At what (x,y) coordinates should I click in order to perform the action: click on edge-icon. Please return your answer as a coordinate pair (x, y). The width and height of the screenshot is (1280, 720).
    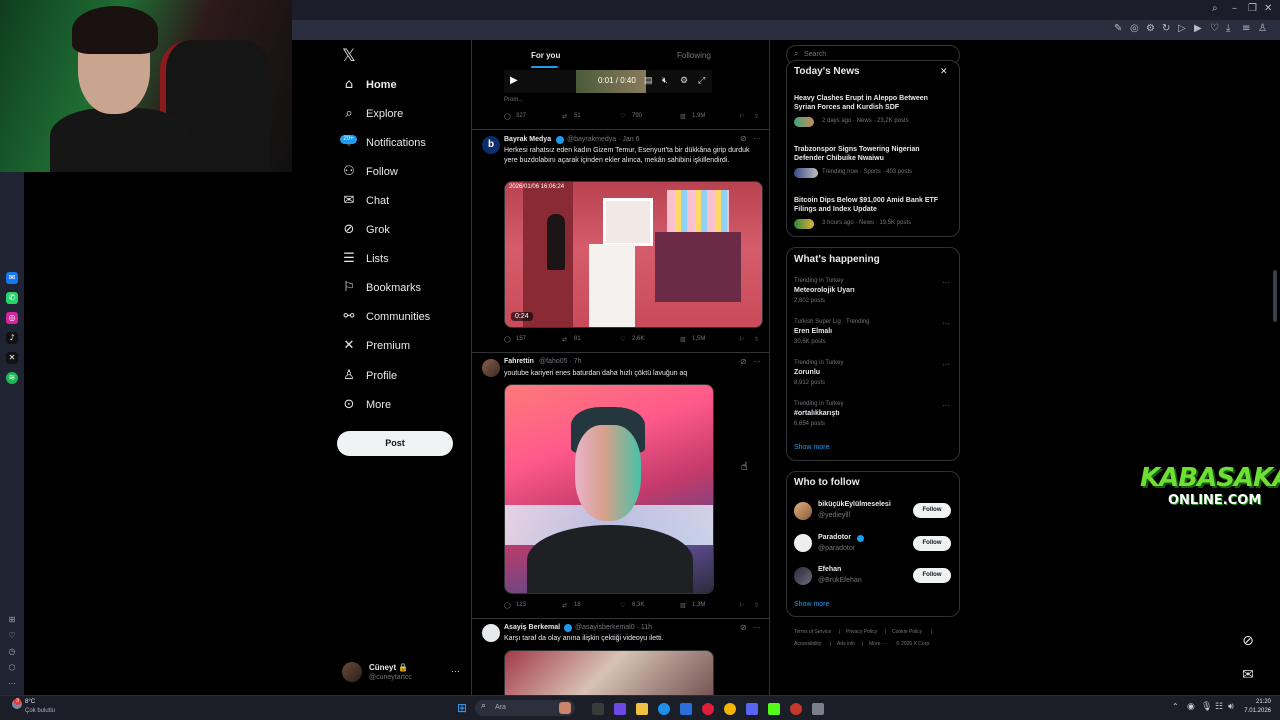
    Looking at the image, I should click on (664, 709).